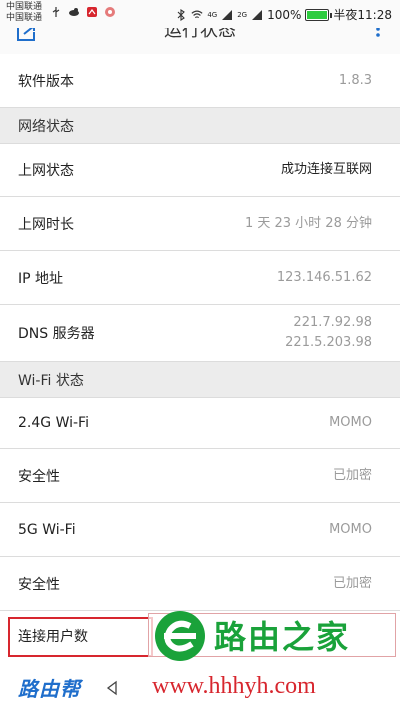 This screenshot has height=711, width=400. What do you see at coordinates (24, 18) in the screenshot?
I see `carrier-2: 中国联通` at bounding box center [24, 18].